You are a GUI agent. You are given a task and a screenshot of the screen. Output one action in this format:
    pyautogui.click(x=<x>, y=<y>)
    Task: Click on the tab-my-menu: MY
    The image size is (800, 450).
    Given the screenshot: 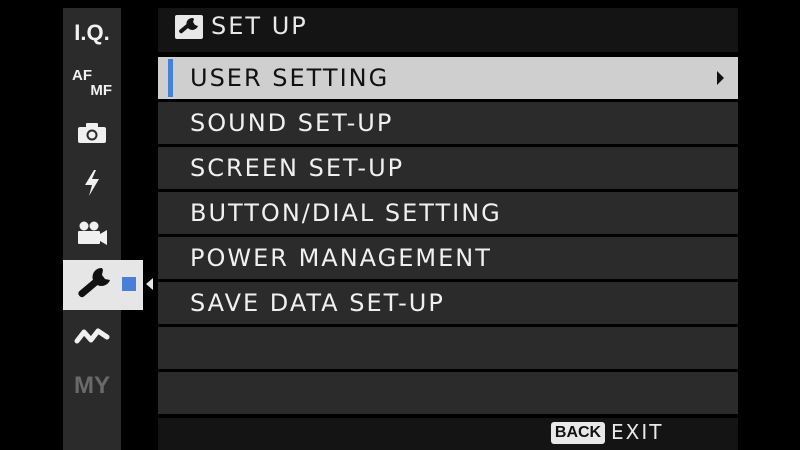 What is the action you would take?
    pyautogui.click(x=92, y=386)
    